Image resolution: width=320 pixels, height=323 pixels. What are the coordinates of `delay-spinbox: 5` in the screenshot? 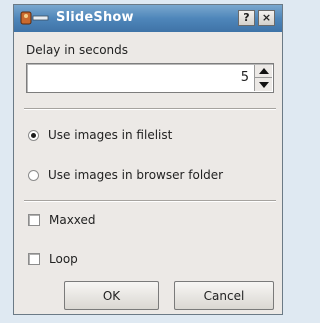 It's located at (150, 78).